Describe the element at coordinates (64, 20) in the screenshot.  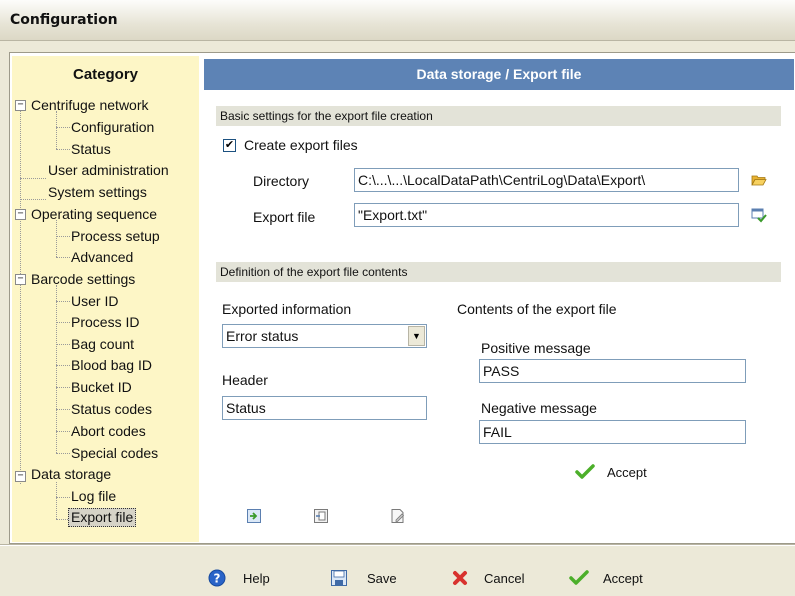
I see `window-title: Configuration` at that location.